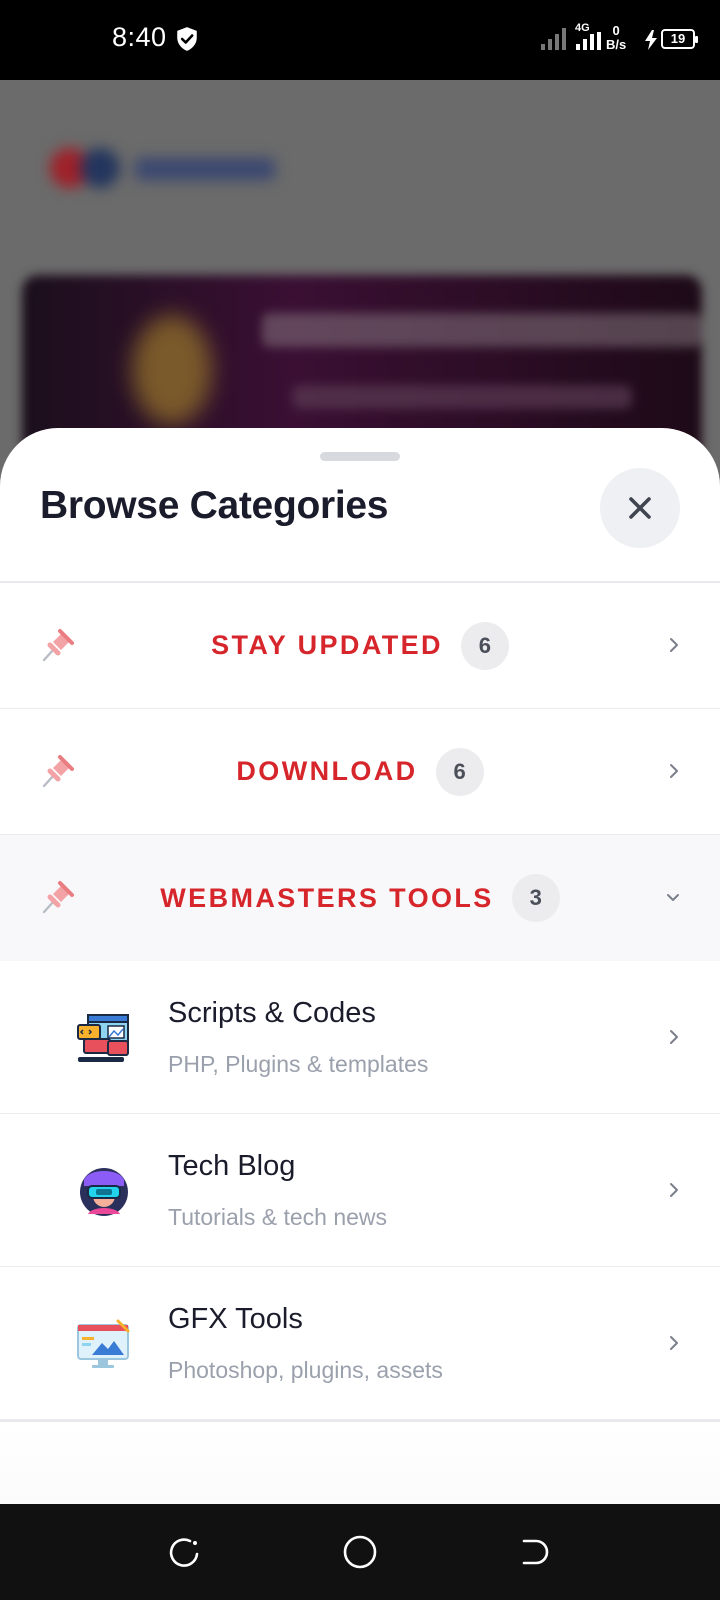 The width and height of the screenshot is (720, 1600). Describe the element at coordinates (162, 168) in the screenshot. I see `site-logo` at that location.